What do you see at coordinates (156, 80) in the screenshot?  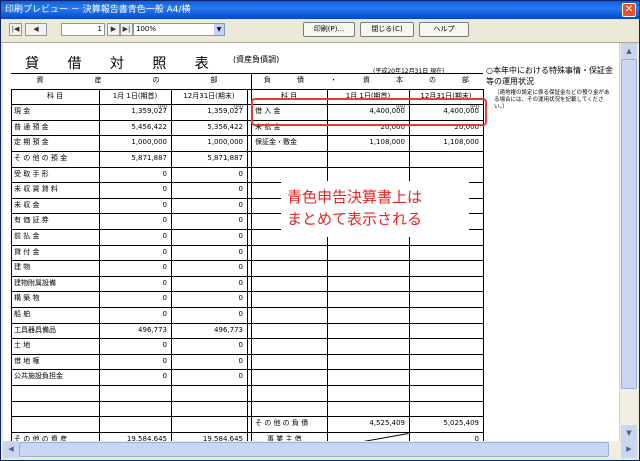 I see `assets-header-char: の` at bounding box center [156, 80].